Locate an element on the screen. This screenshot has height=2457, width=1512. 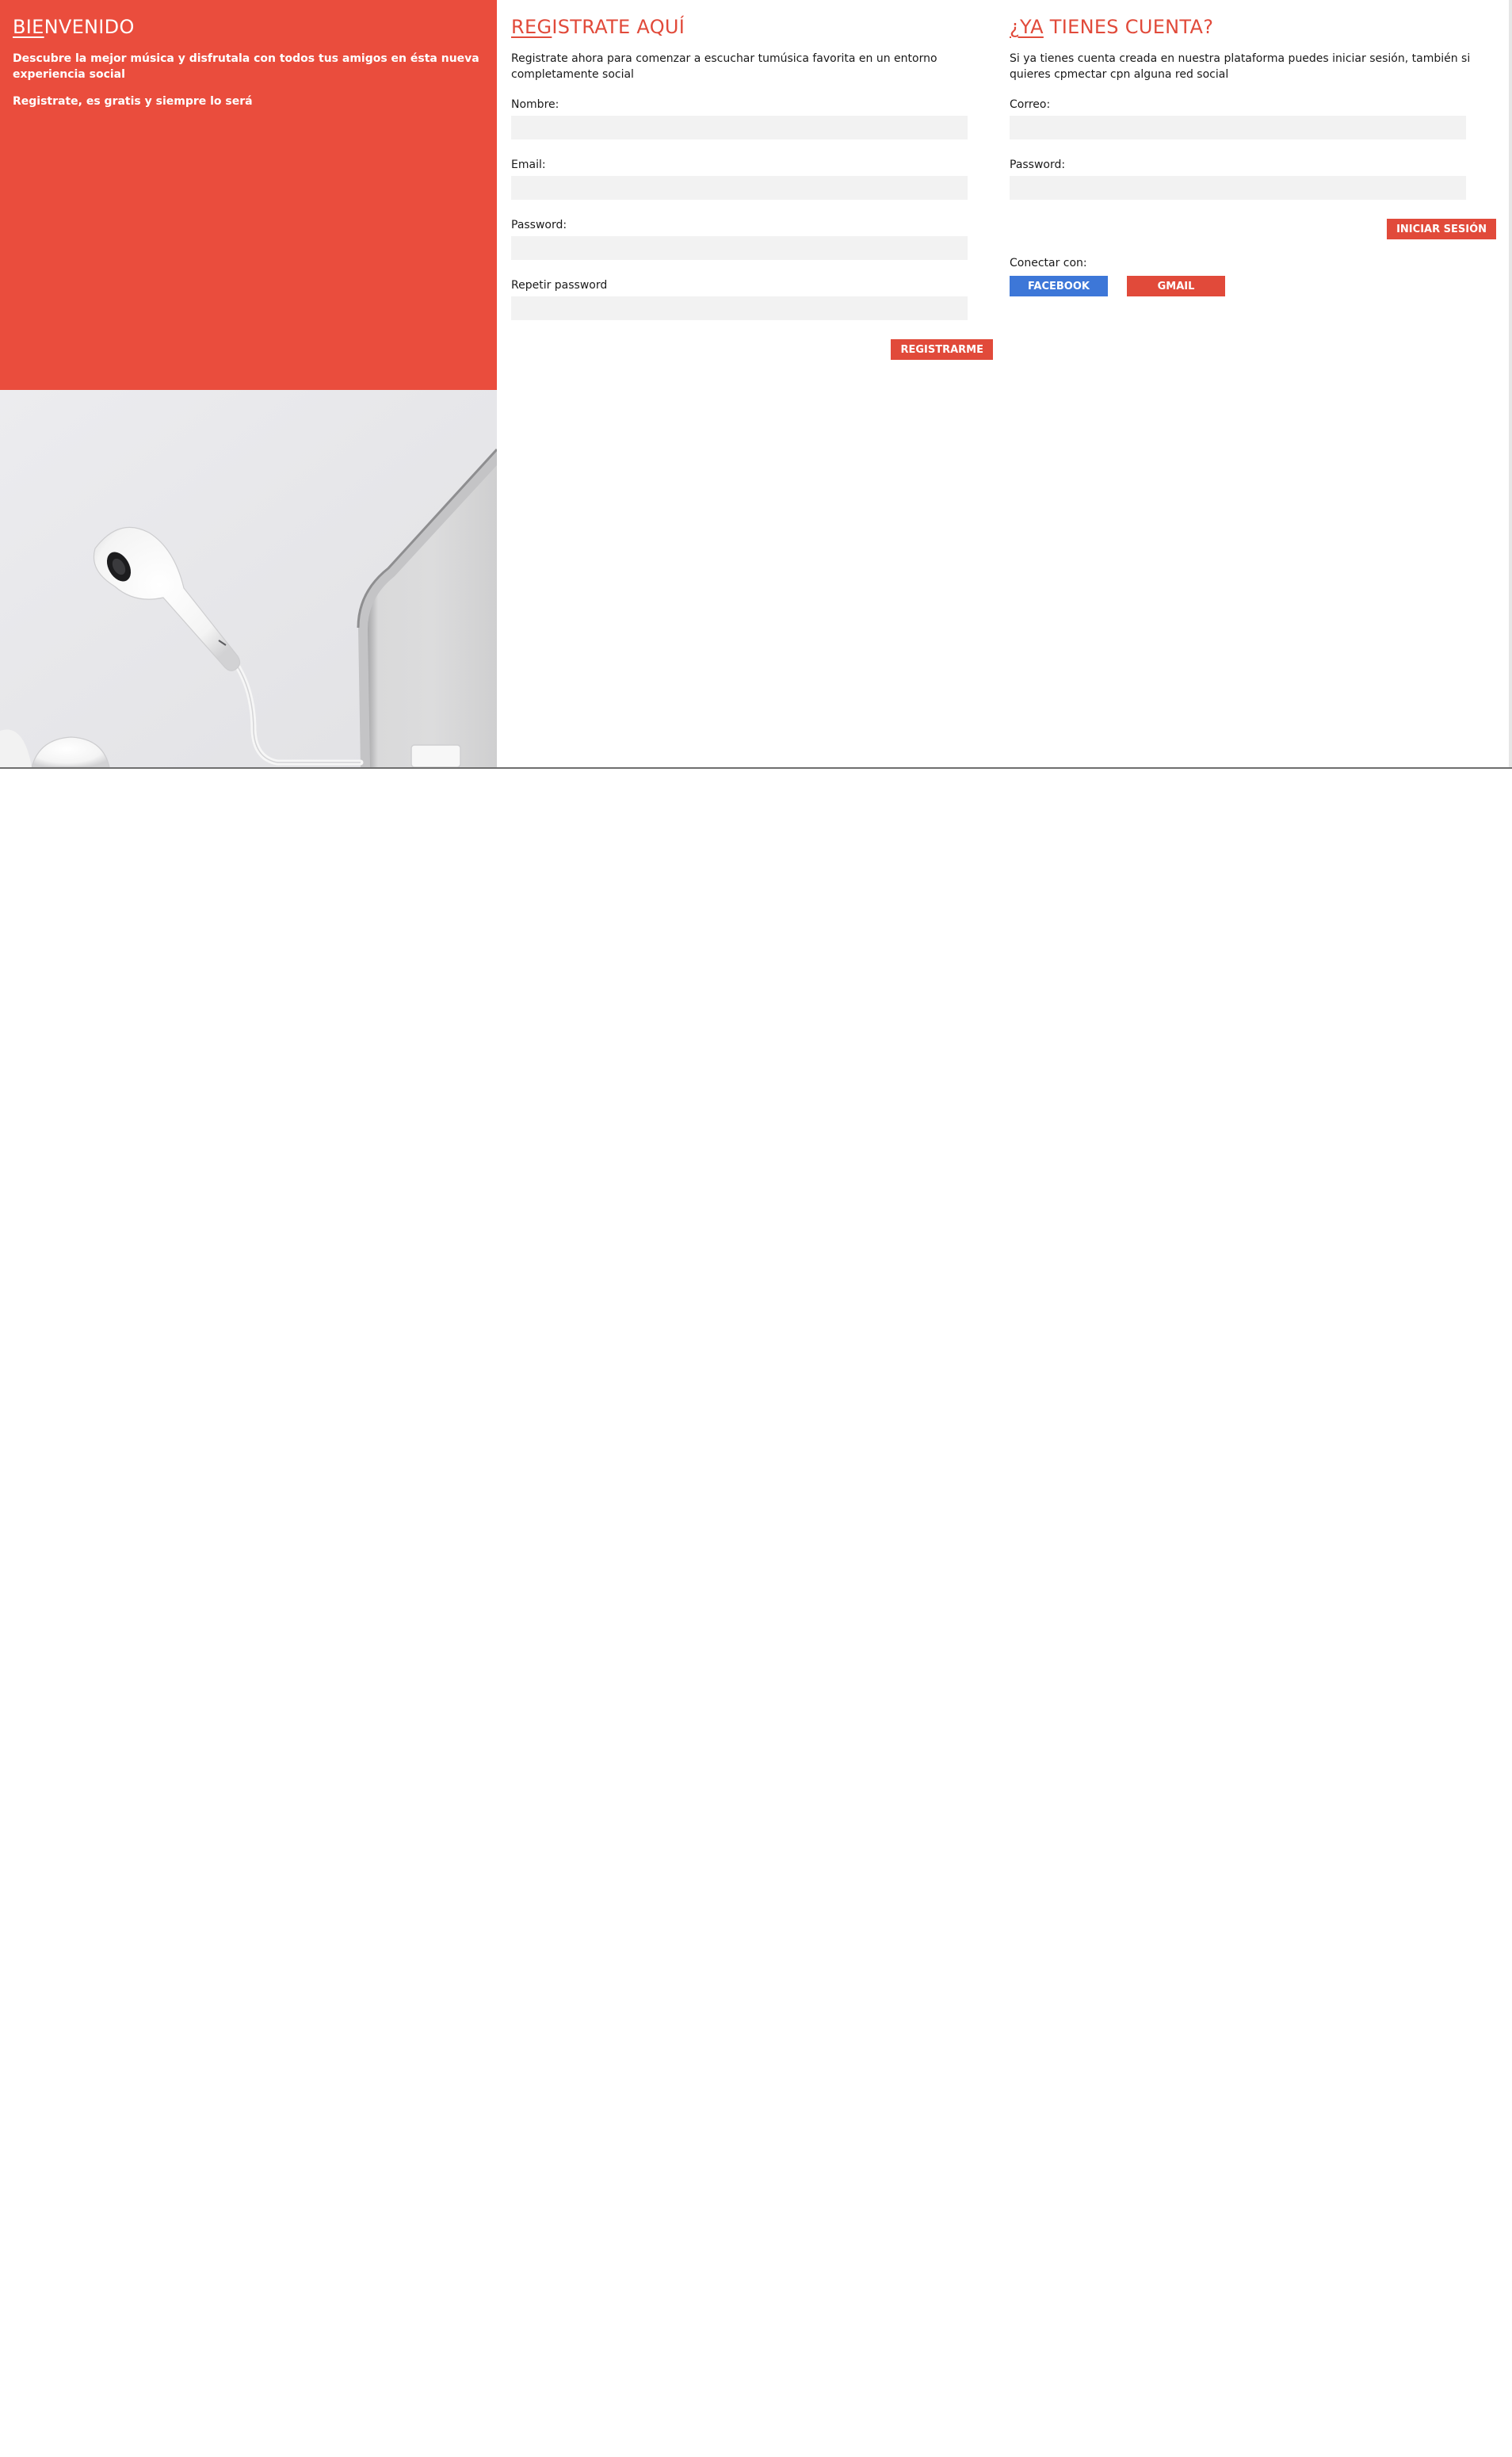
login-title-highlight: ¿YA is located at coordinates (1027, 27).